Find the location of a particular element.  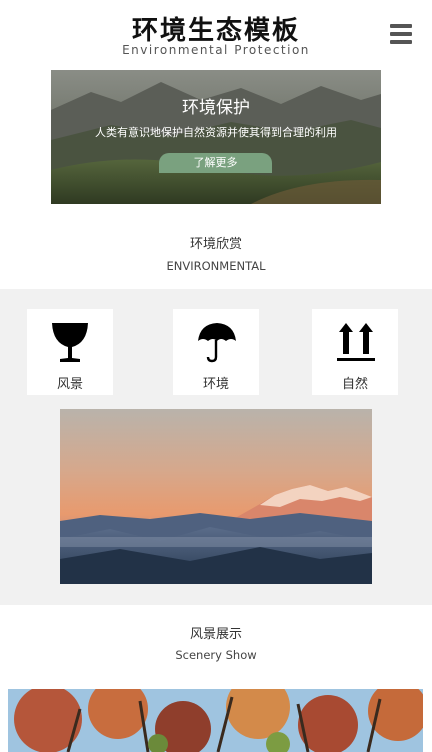

feature-environment: 环境 is located at coordinates (216, 352).